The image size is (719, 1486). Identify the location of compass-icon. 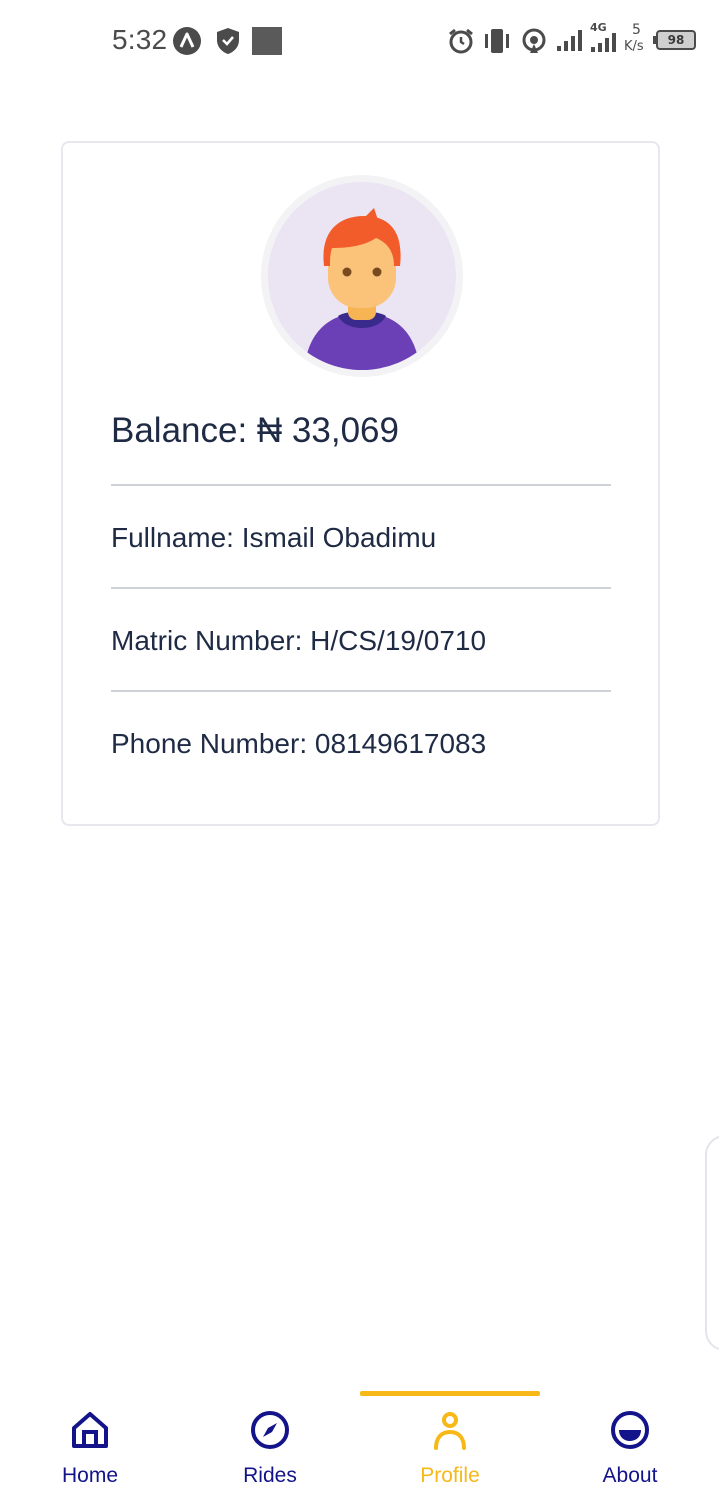
(270, 1430).